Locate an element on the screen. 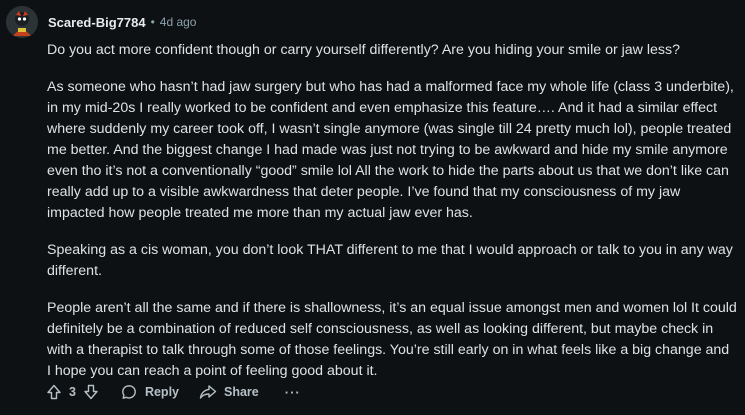 The height and width of the screenshot is (415, 745). reply-button: Reply is located at coordinates (149, 392).